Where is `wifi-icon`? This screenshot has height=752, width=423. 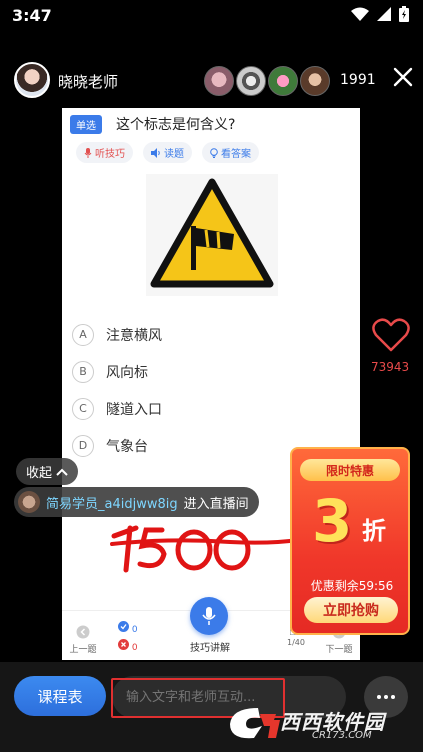 wifi-icon is located at coordinates (360, 14).